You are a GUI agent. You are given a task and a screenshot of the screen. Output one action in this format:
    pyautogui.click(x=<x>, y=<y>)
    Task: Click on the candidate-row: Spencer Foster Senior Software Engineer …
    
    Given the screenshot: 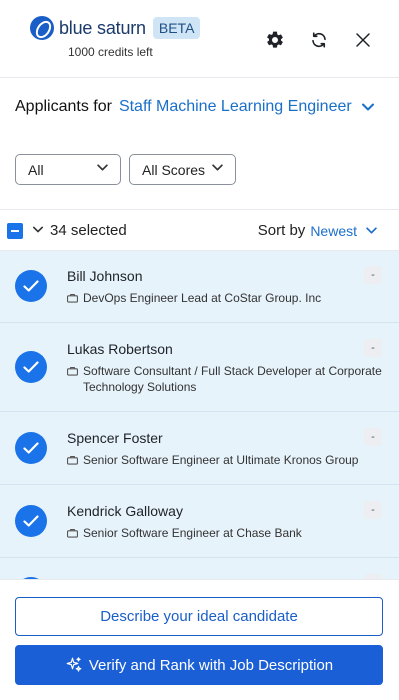 What is the action you would take?
    pyautogui.click(x=199, y=448)
    